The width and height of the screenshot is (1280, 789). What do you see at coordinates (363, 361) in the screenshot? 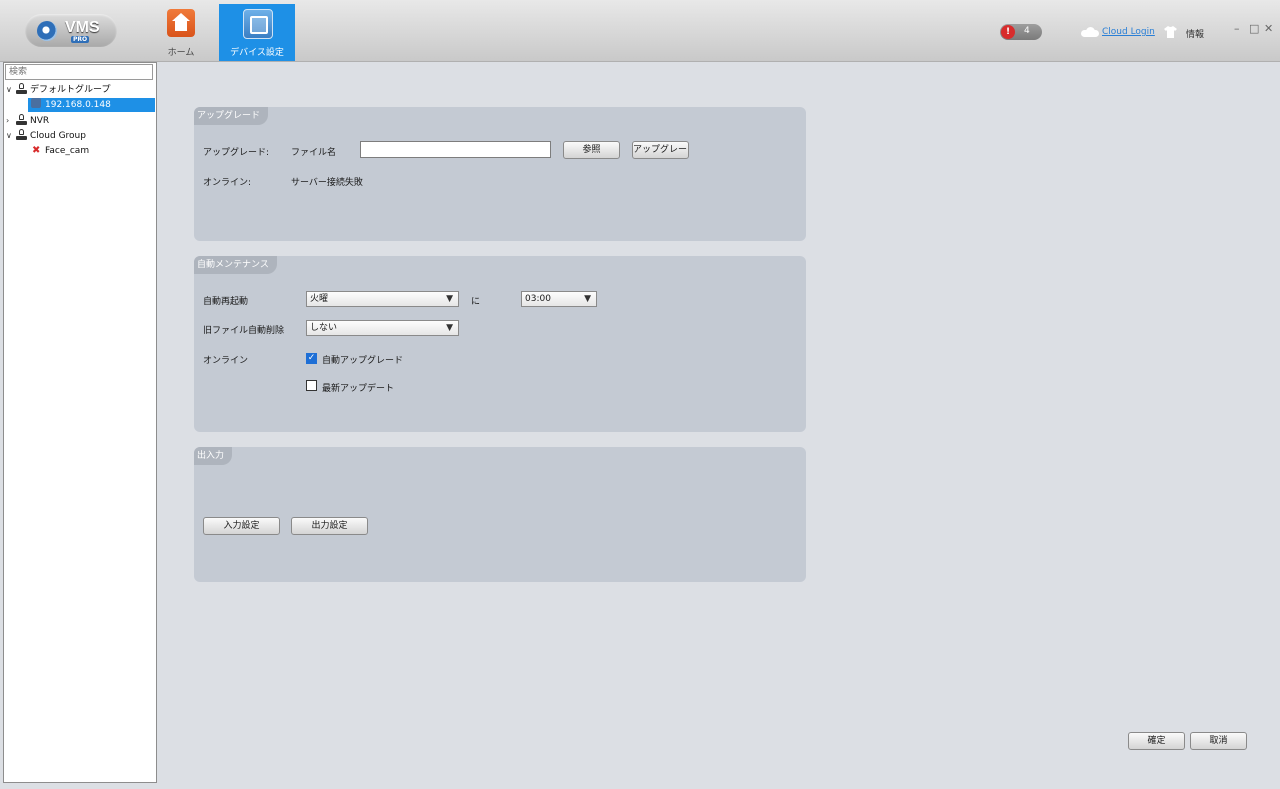
I see `auto-upgrade-label: 自動アップグレード` at bounding box center [363, 361].